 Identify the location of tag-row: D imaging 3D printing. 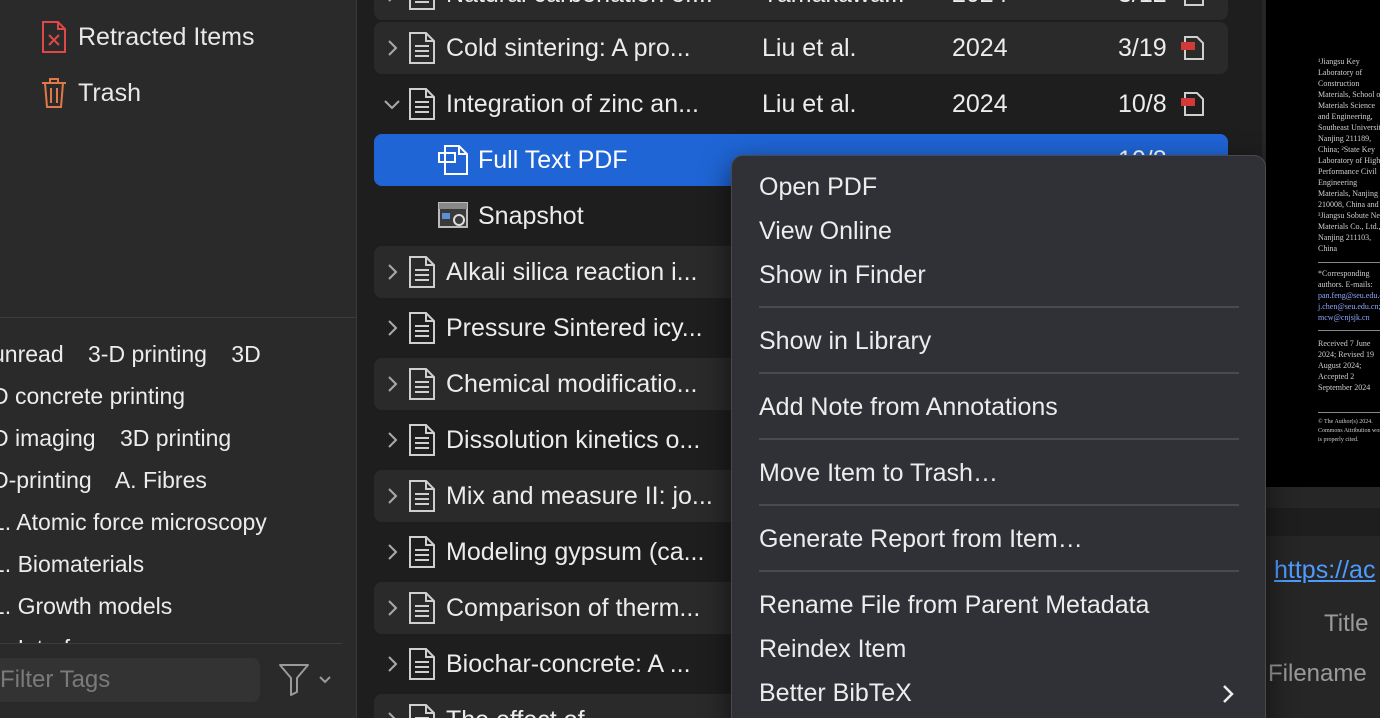
(124, 438).